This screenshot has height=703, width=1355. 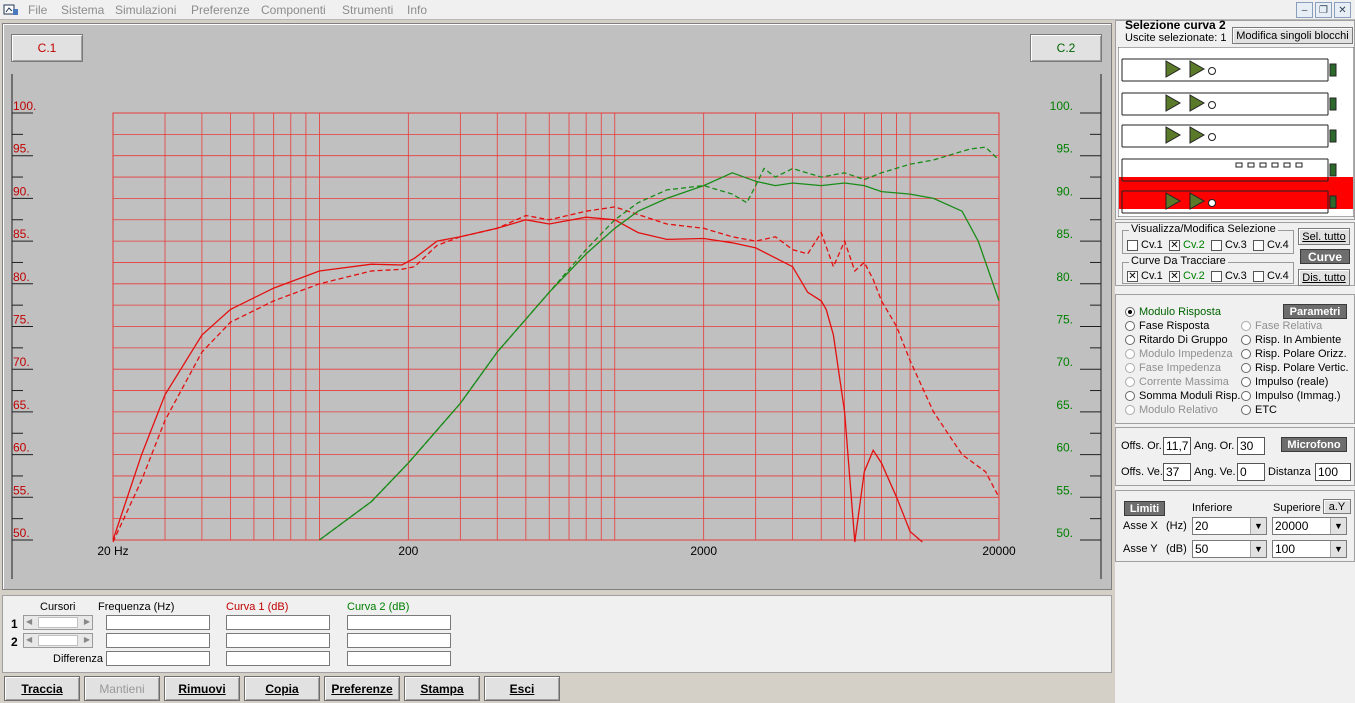 What do you see at coordinates (1271, 245) in the screenshot?
I see `vis-cv4-checkbox: Cv.4` at bounding box center [1271, 245].